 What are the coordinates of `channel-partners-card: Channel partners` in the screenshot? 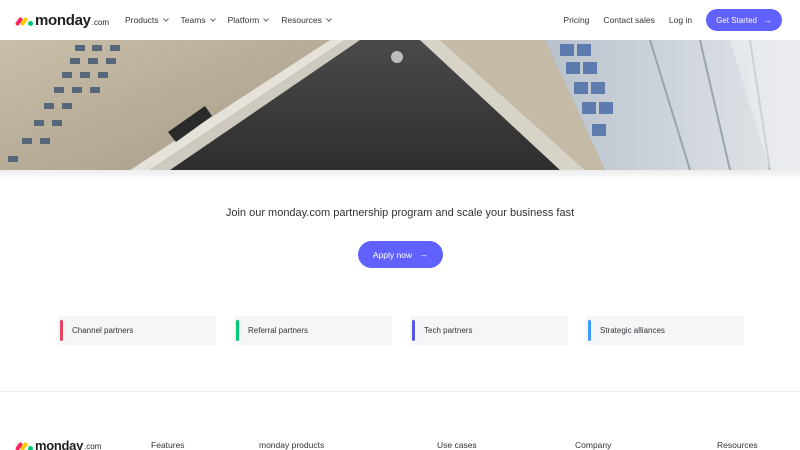 It's located at (137, 330).